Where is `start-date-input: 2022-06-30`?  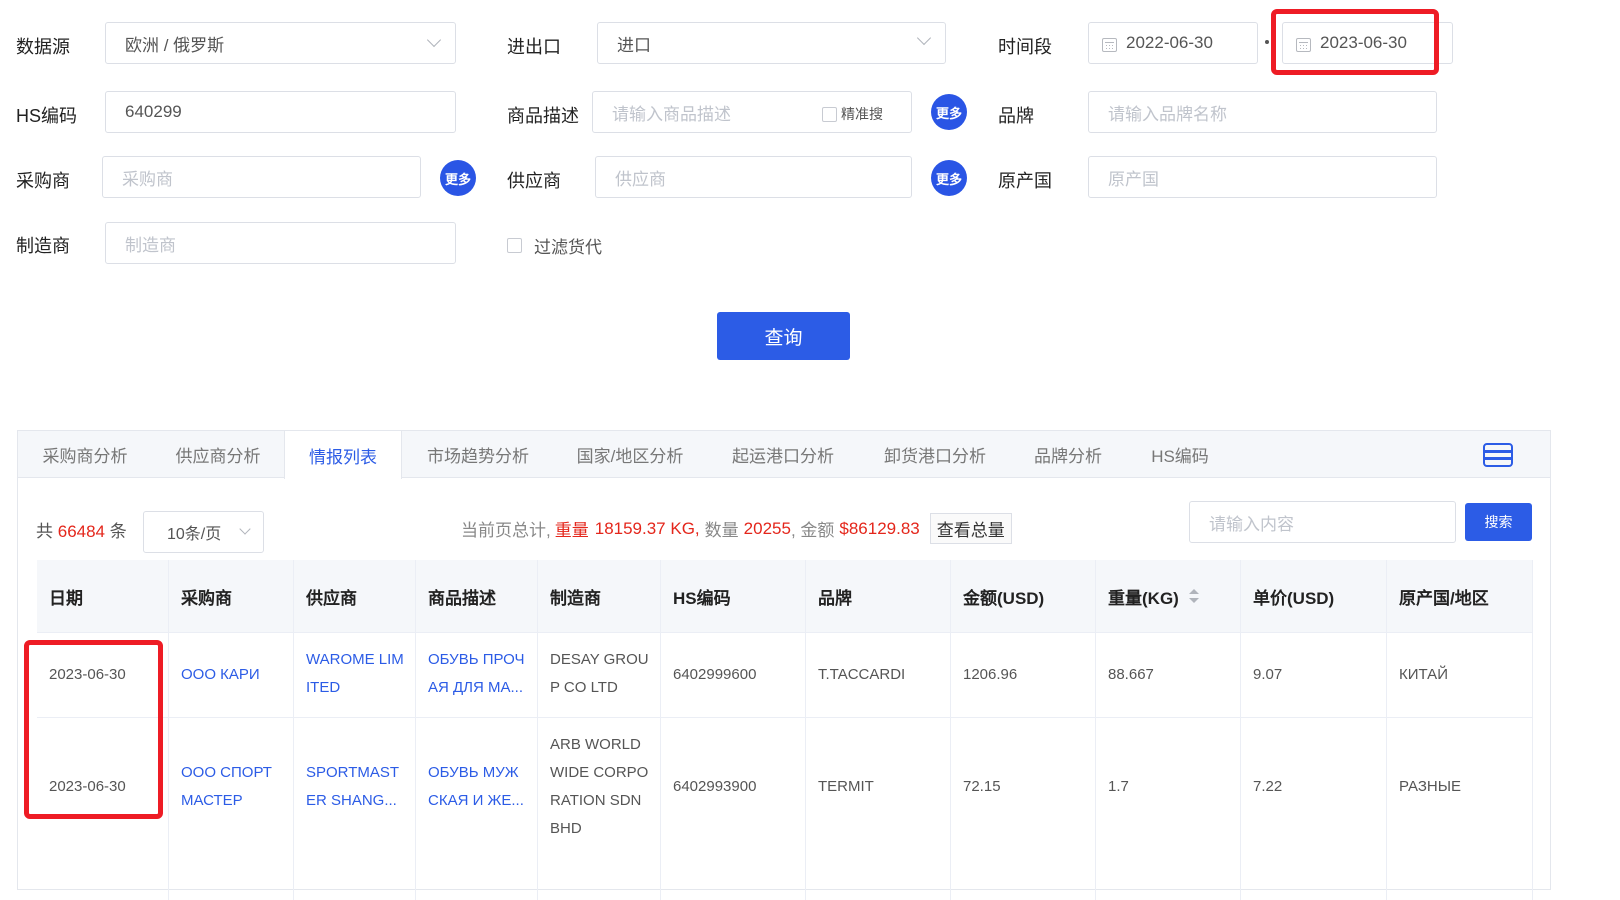 start-date-input: 2022-06-30 is located at coordinates (1173, 43).